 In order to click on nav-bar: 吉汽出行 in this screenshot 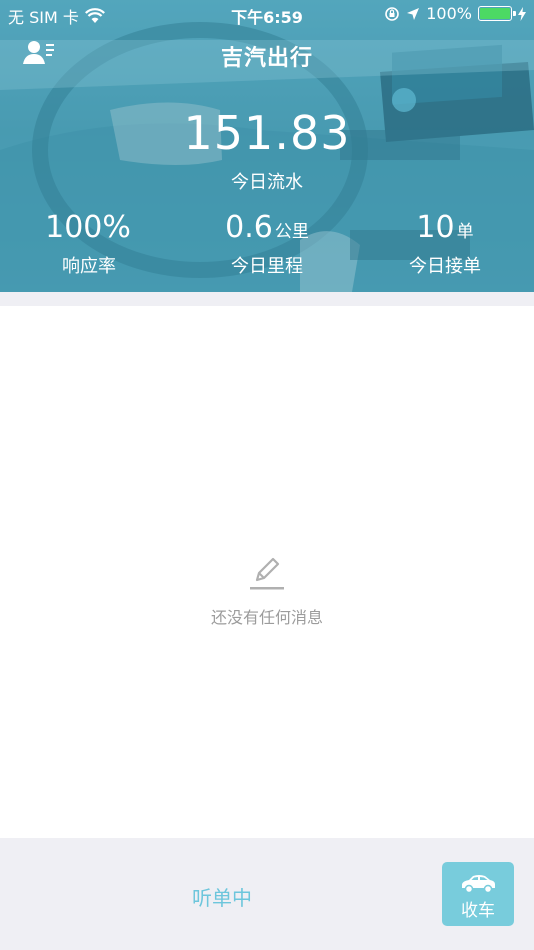, I will do `click(267, 54)`.